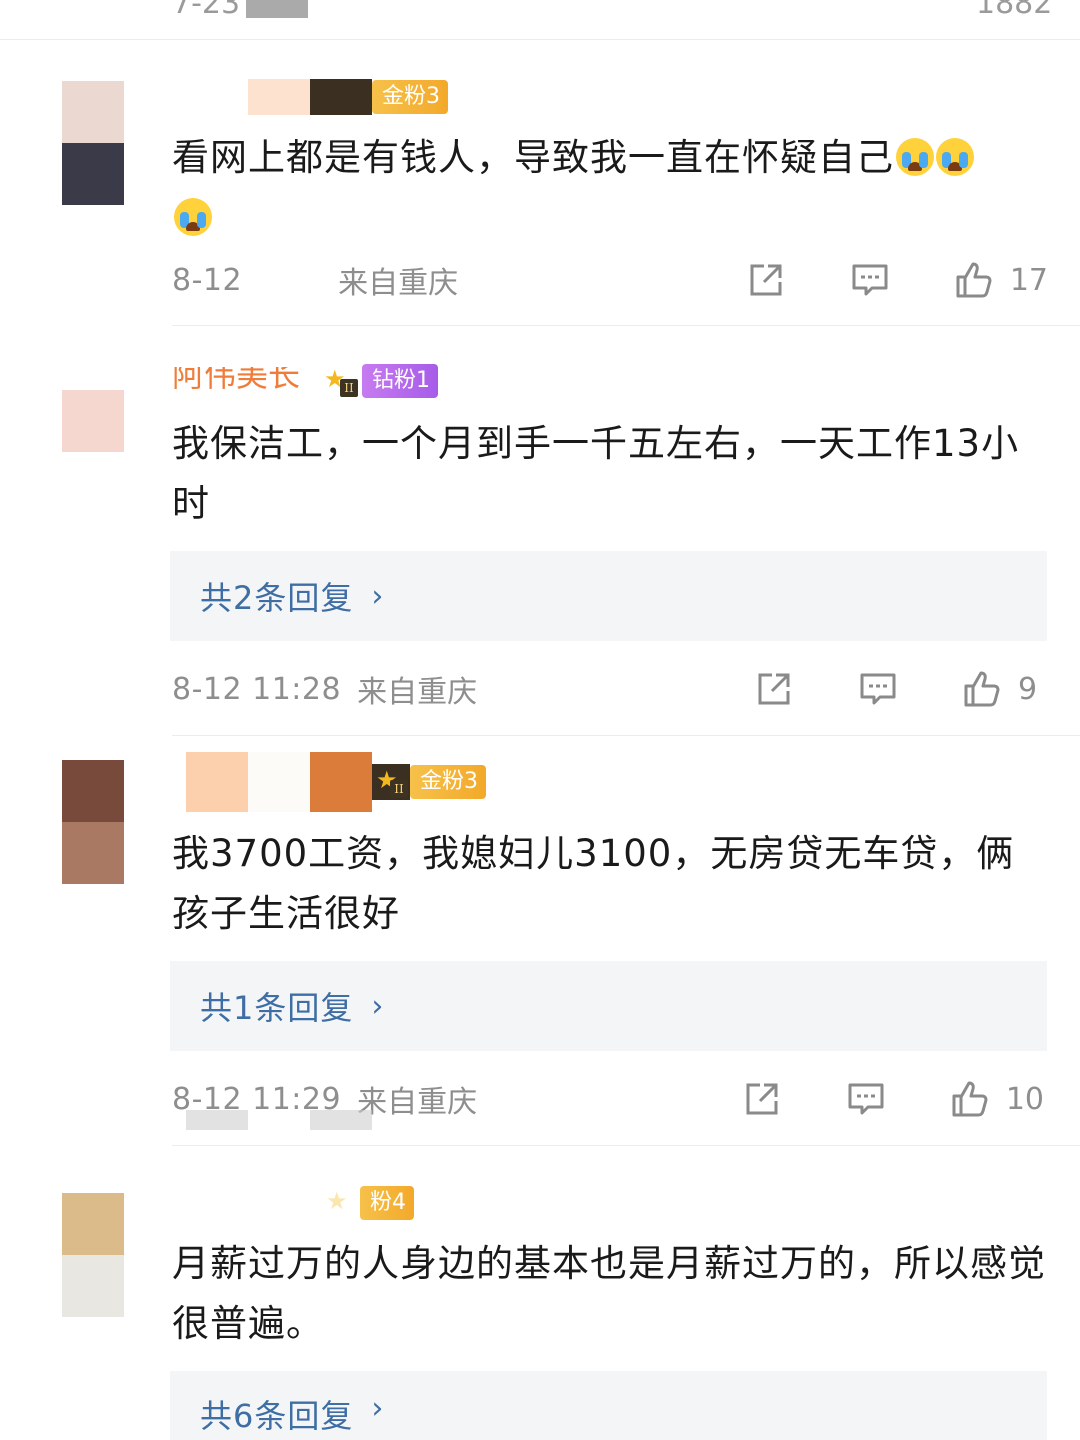 The height and width of the screenshot is (1440, 1080). I want to click on replies-count-label: 共1条回复, so click(277, 1008).